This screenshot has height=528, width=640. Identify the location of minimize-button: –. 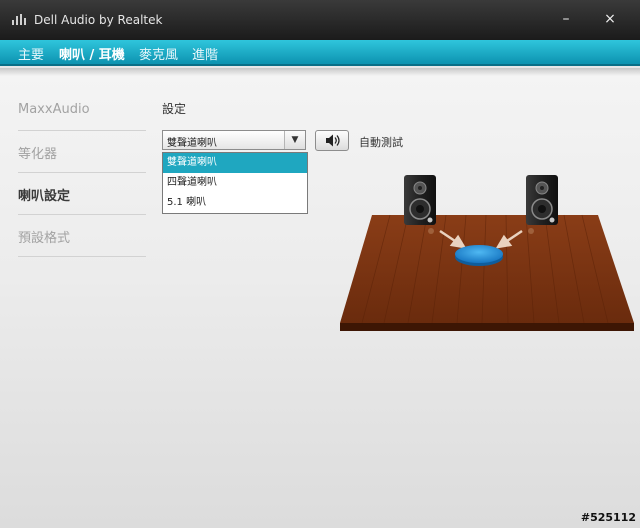
(566, 19).